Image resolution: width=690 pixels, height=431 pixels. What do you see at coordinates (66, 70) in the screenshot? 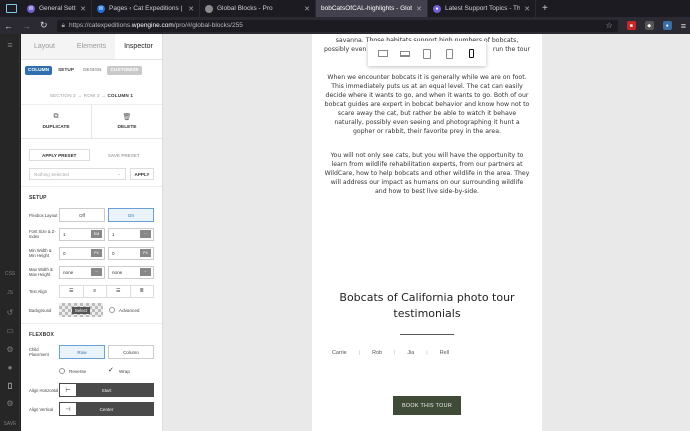
I see `subtab-setup: SETUP` at bounding box center [66, 70].